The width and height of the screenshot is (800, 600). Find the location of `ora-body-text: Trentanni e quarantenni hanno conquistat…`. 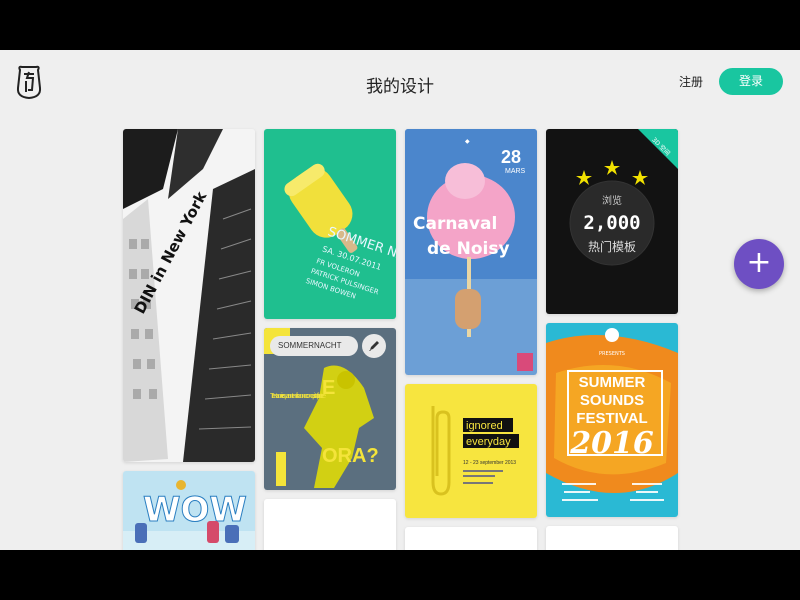

ora-body-text: Trentanni e quarantenni hanno conquistat… is located at coordinates (298, 396).